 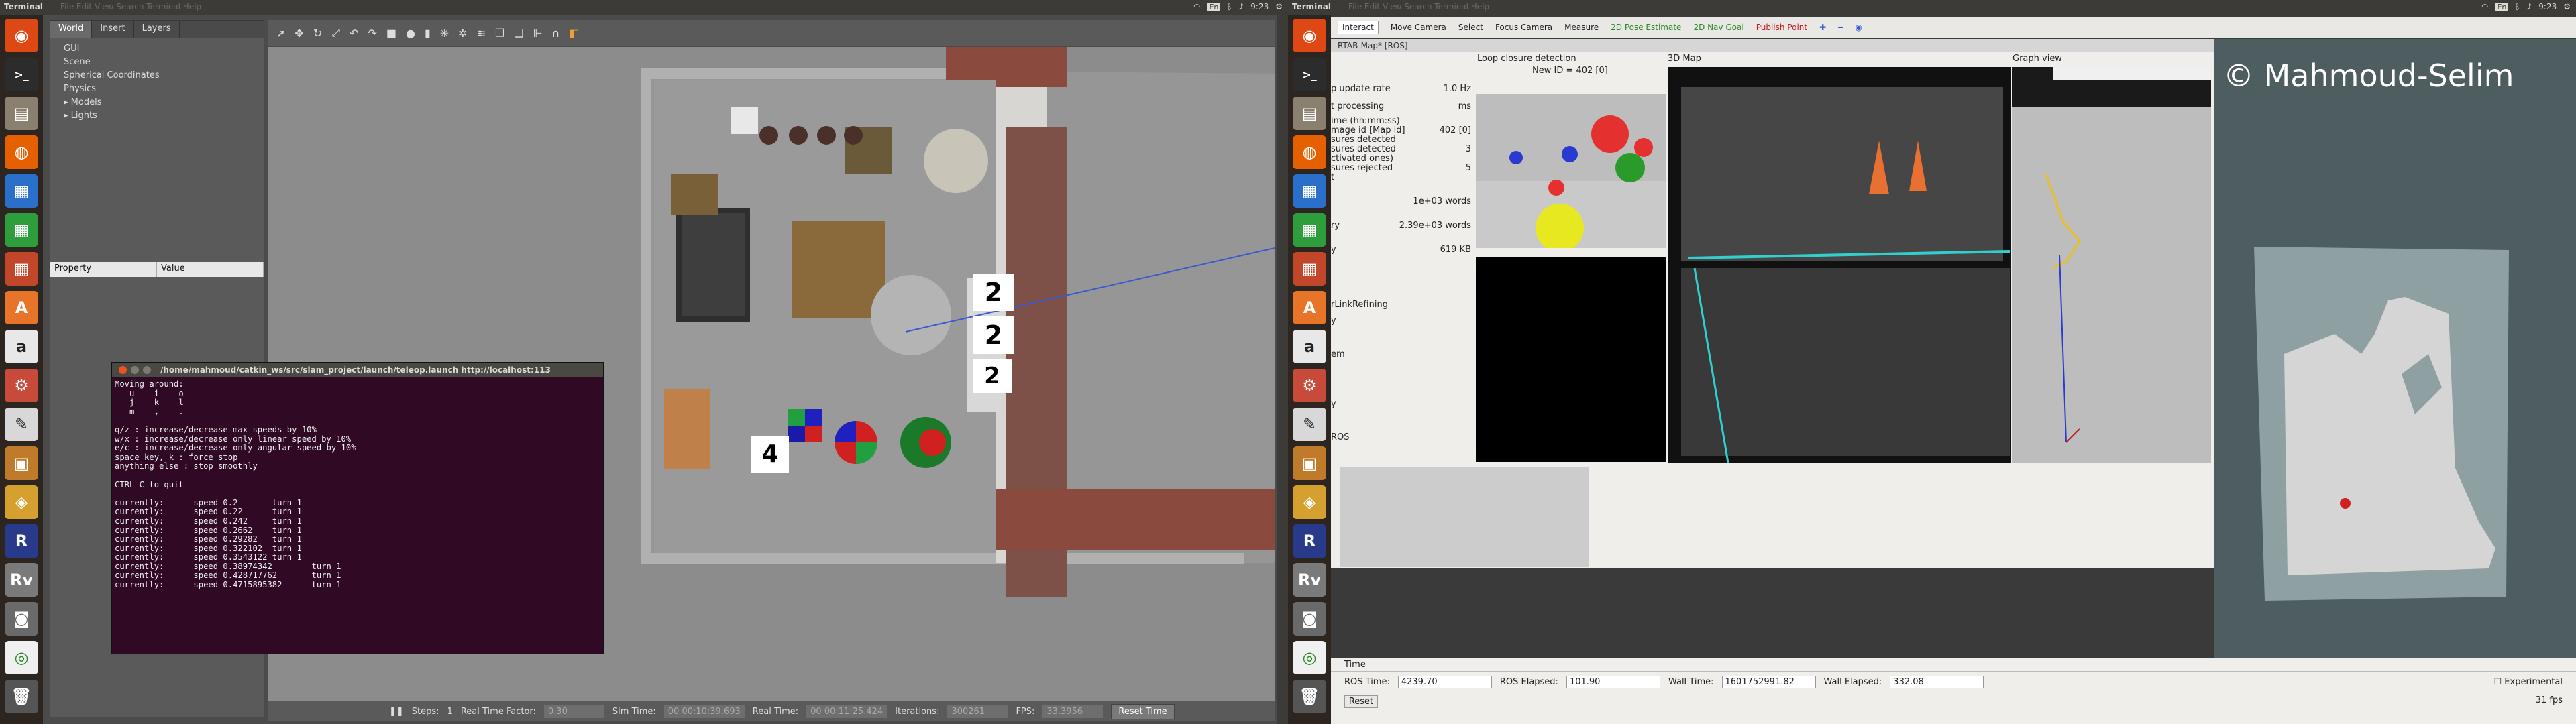 What do you see at coordinates (1259, 6) in the screenshot?
I see `clock: 9:23` at bounding box center [1259, 6].